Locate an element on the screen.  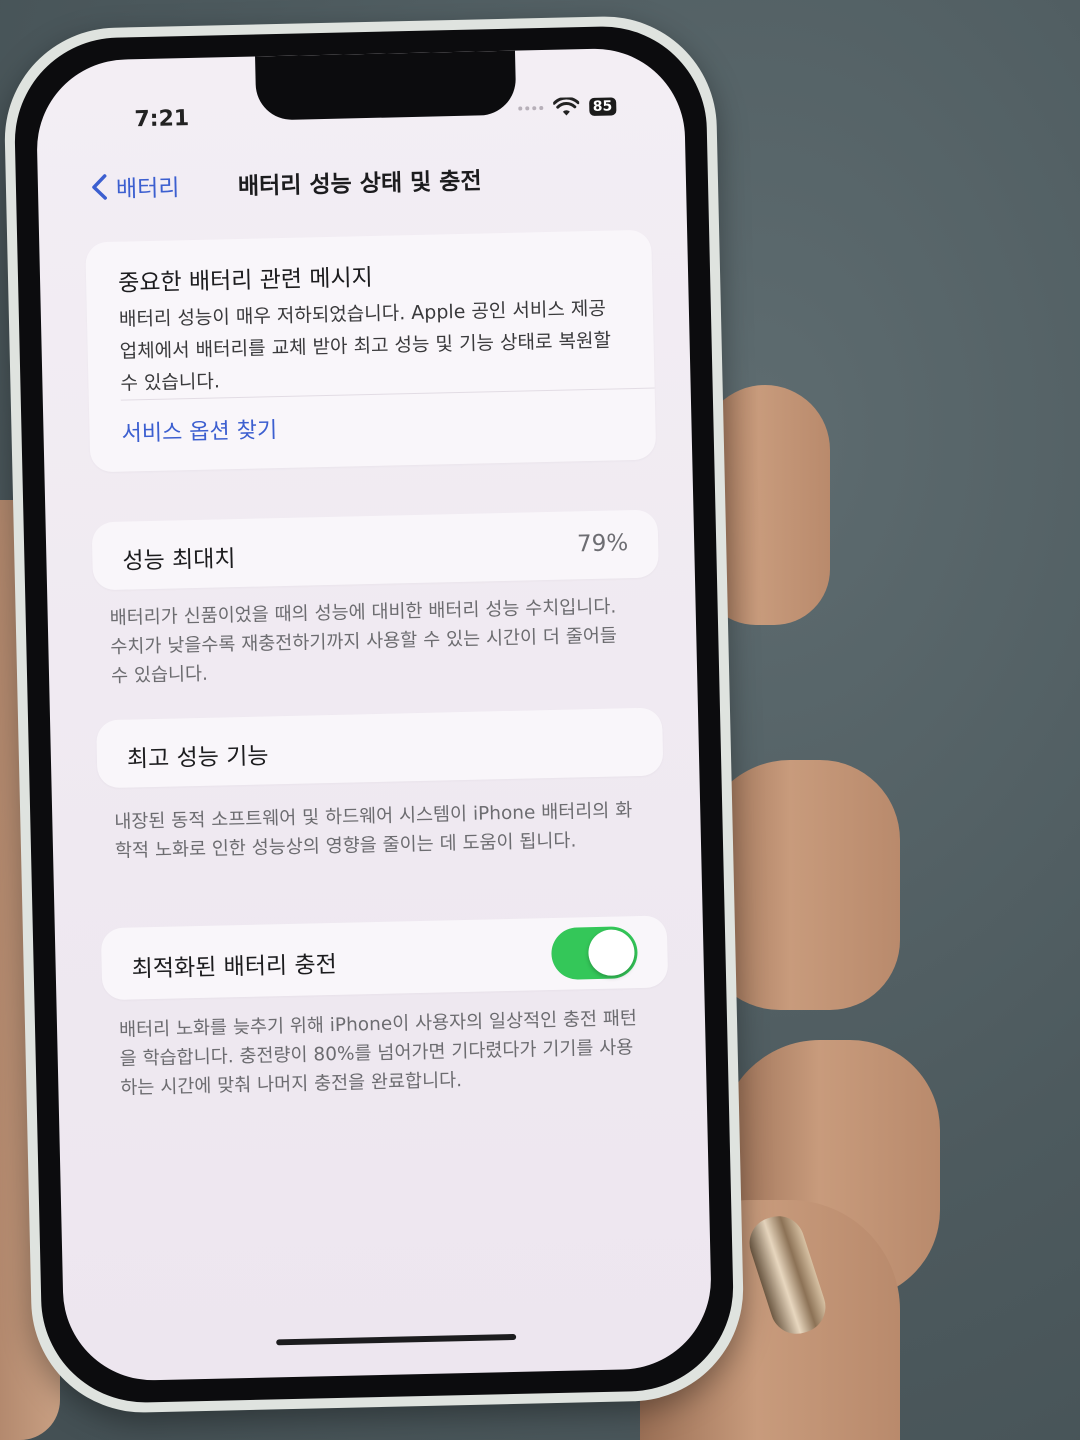
toggle-knob is located at coordinates (611, 953).